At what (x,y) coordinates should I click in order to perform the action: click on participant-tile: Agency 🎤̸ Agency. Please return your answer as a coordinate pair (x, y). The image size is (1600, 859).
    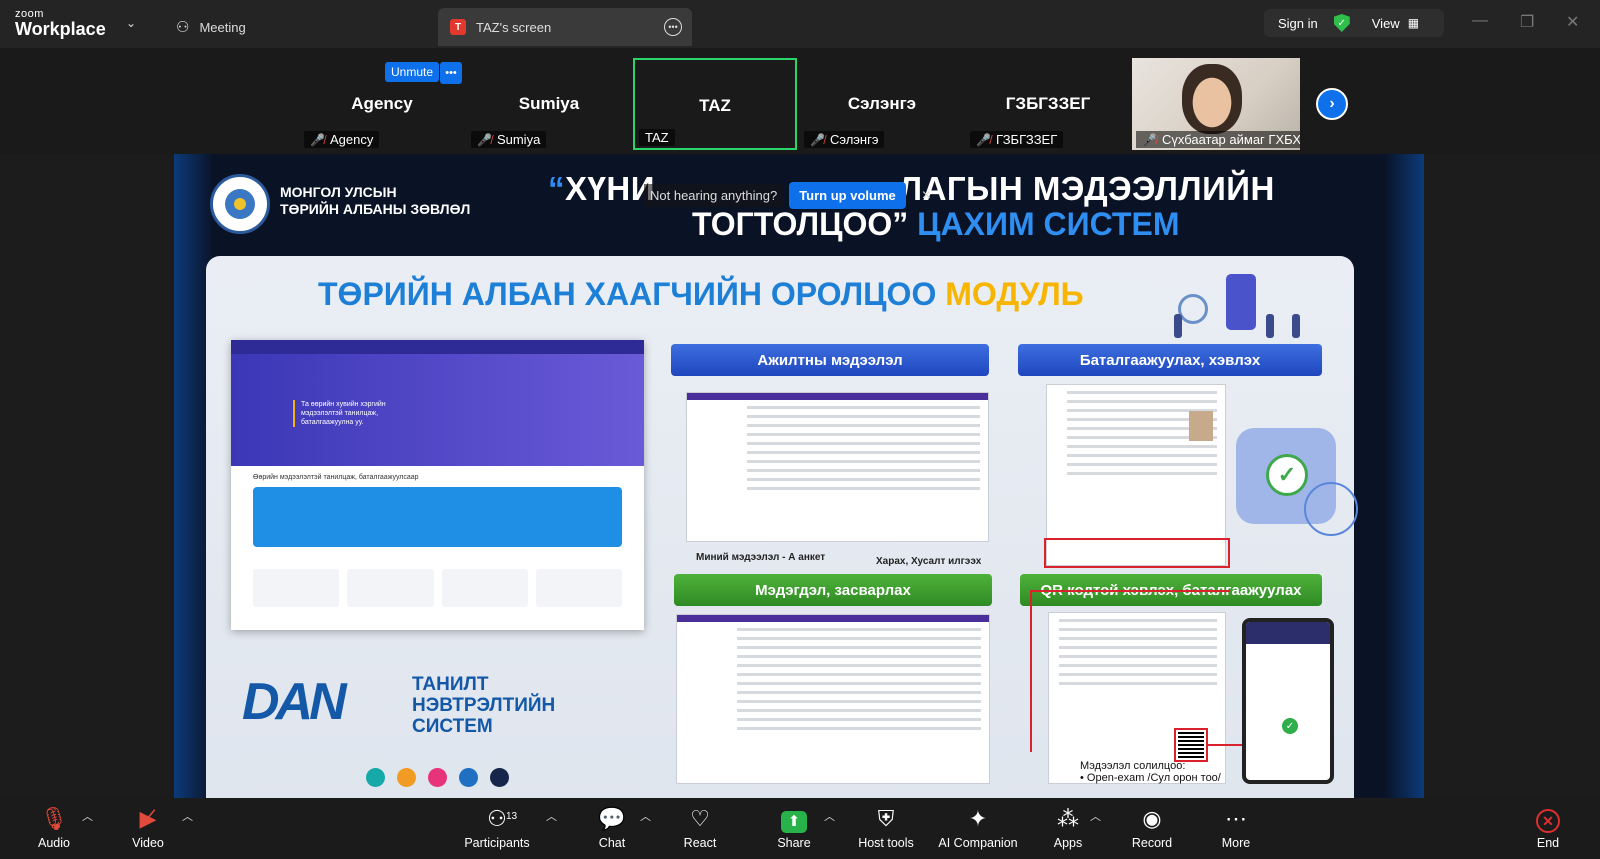
    Looking at the image, I should click on (382, 104).